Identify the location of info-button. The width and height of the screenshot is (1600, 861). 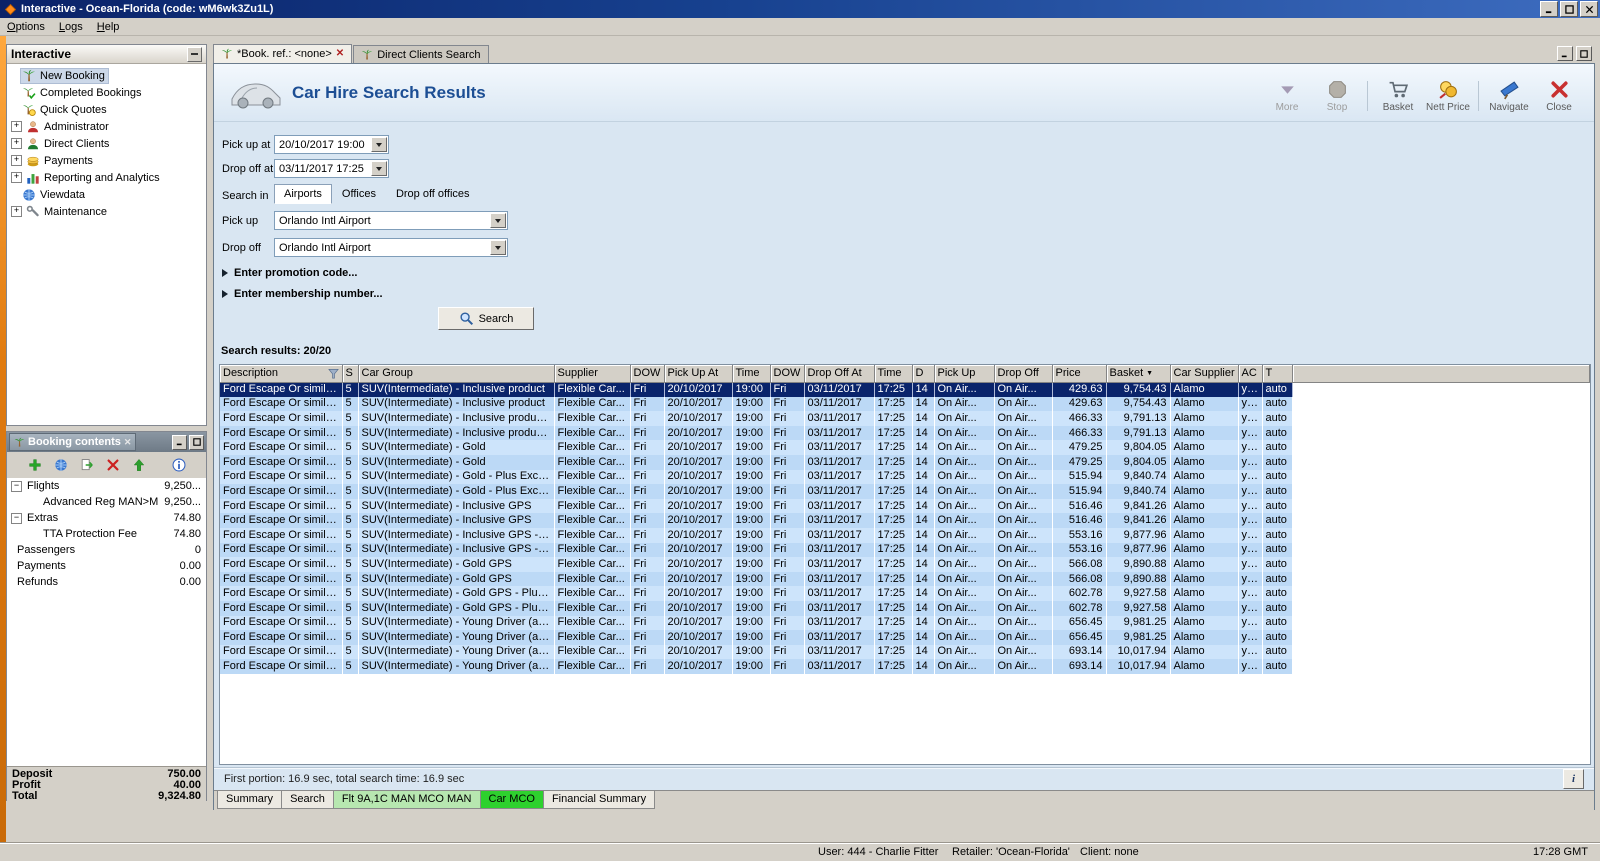
(178, 465).